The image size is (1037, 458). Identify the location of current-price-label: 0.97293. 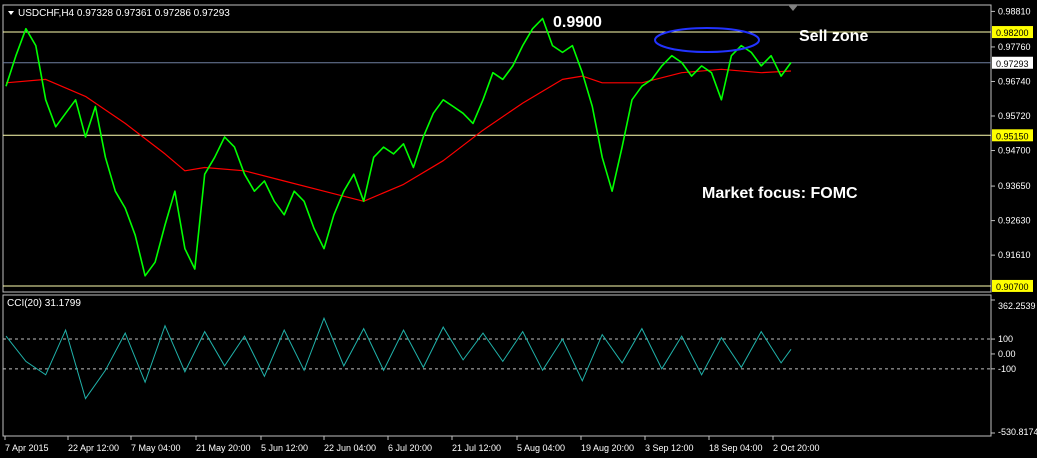
(1012, 64).